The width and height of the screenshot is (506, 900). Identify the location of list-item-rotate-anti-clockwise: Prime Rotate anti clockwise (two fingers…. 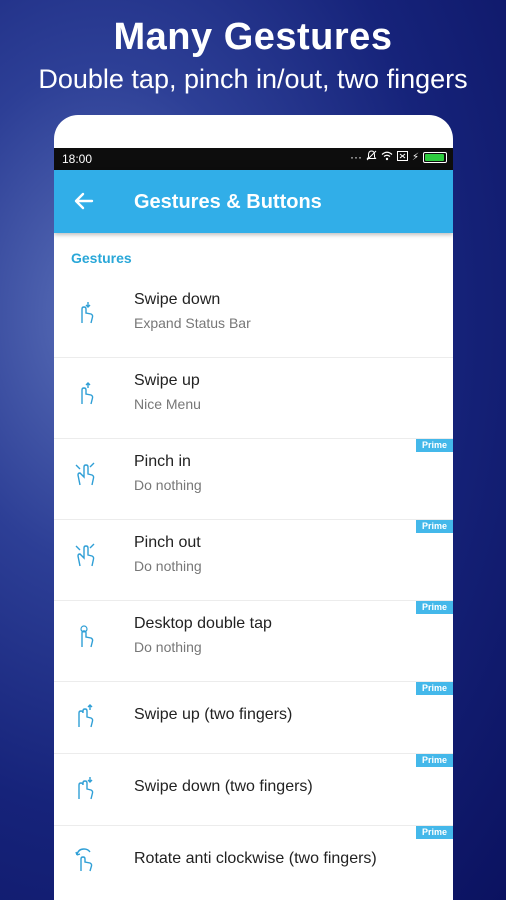
(253, 861).